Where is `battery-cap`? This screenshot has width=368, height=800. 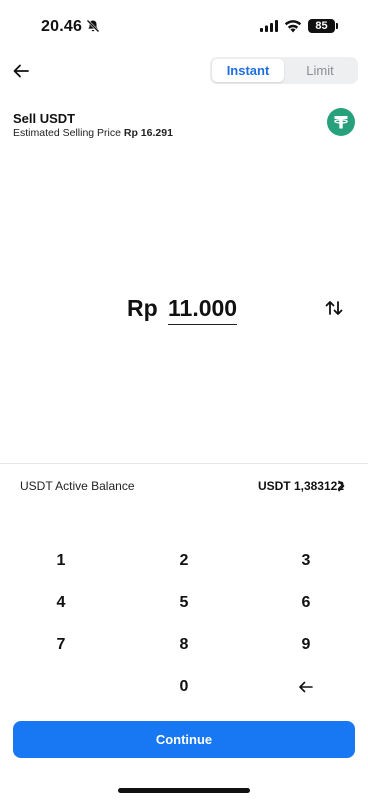
battery-cap is located at coordinates (337, 26).